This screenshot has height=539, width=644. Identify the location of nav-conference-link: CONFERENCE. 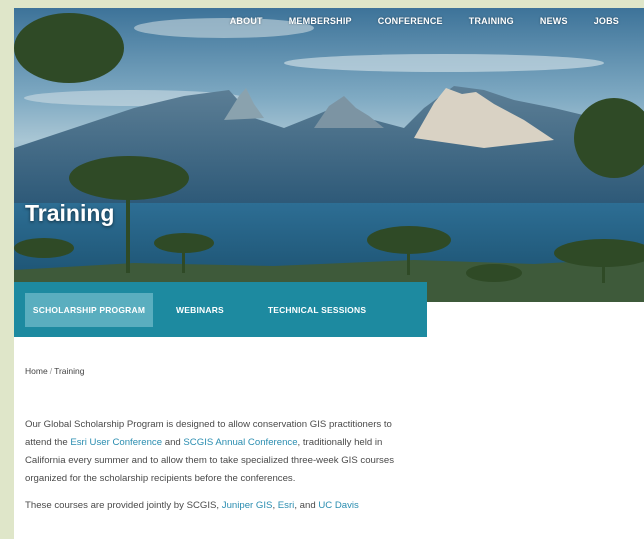
(410, 21).